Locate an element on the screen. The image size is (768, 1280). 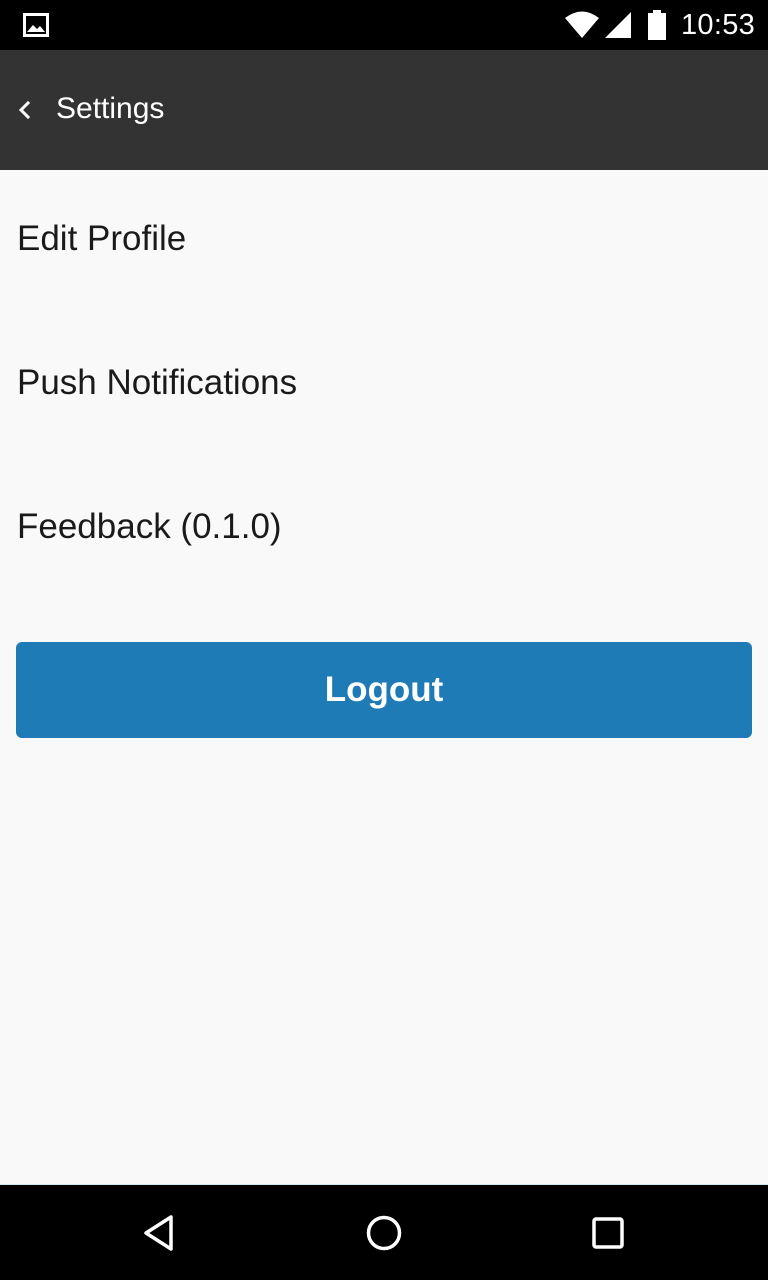
chevron-left-icon is located at coordinates (24, 110).